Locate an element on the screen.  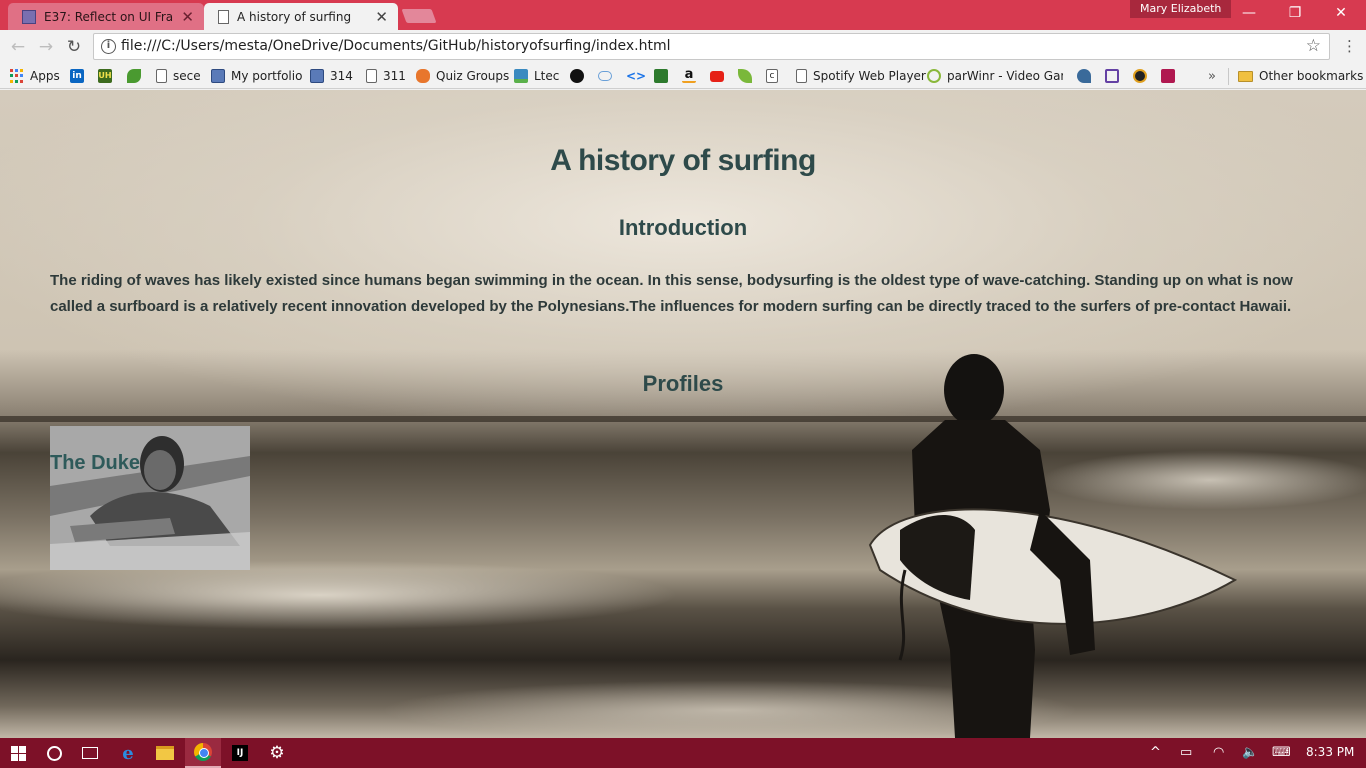
profiles-heading: Profiles is located at coordinates (683, 383).